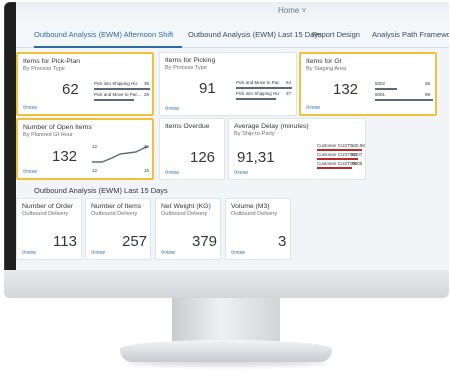 Image resolution: width=450 pixels, height=377 pixels. I want to click on tile-title: Number of Order, so click(47, 206).